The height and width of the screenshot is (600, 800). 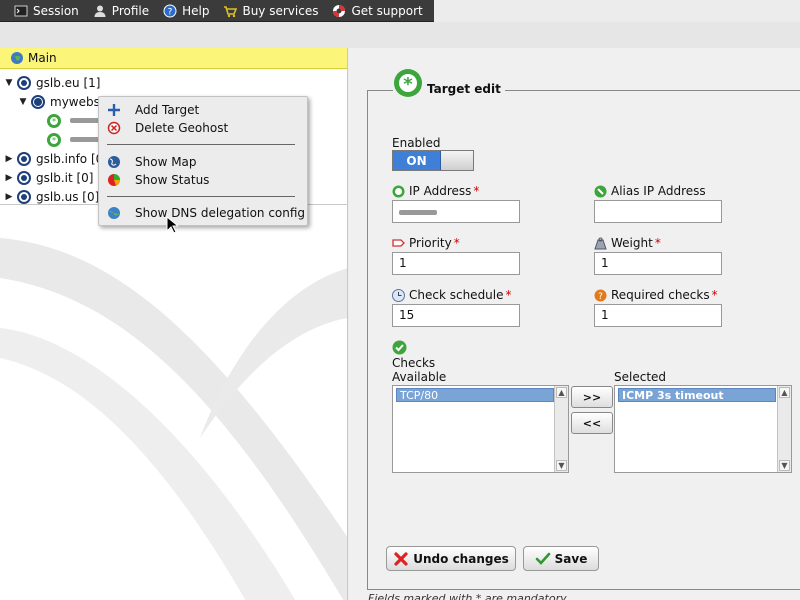 I want to click on weight-label-text: Weight, so click(x=632, y=243).